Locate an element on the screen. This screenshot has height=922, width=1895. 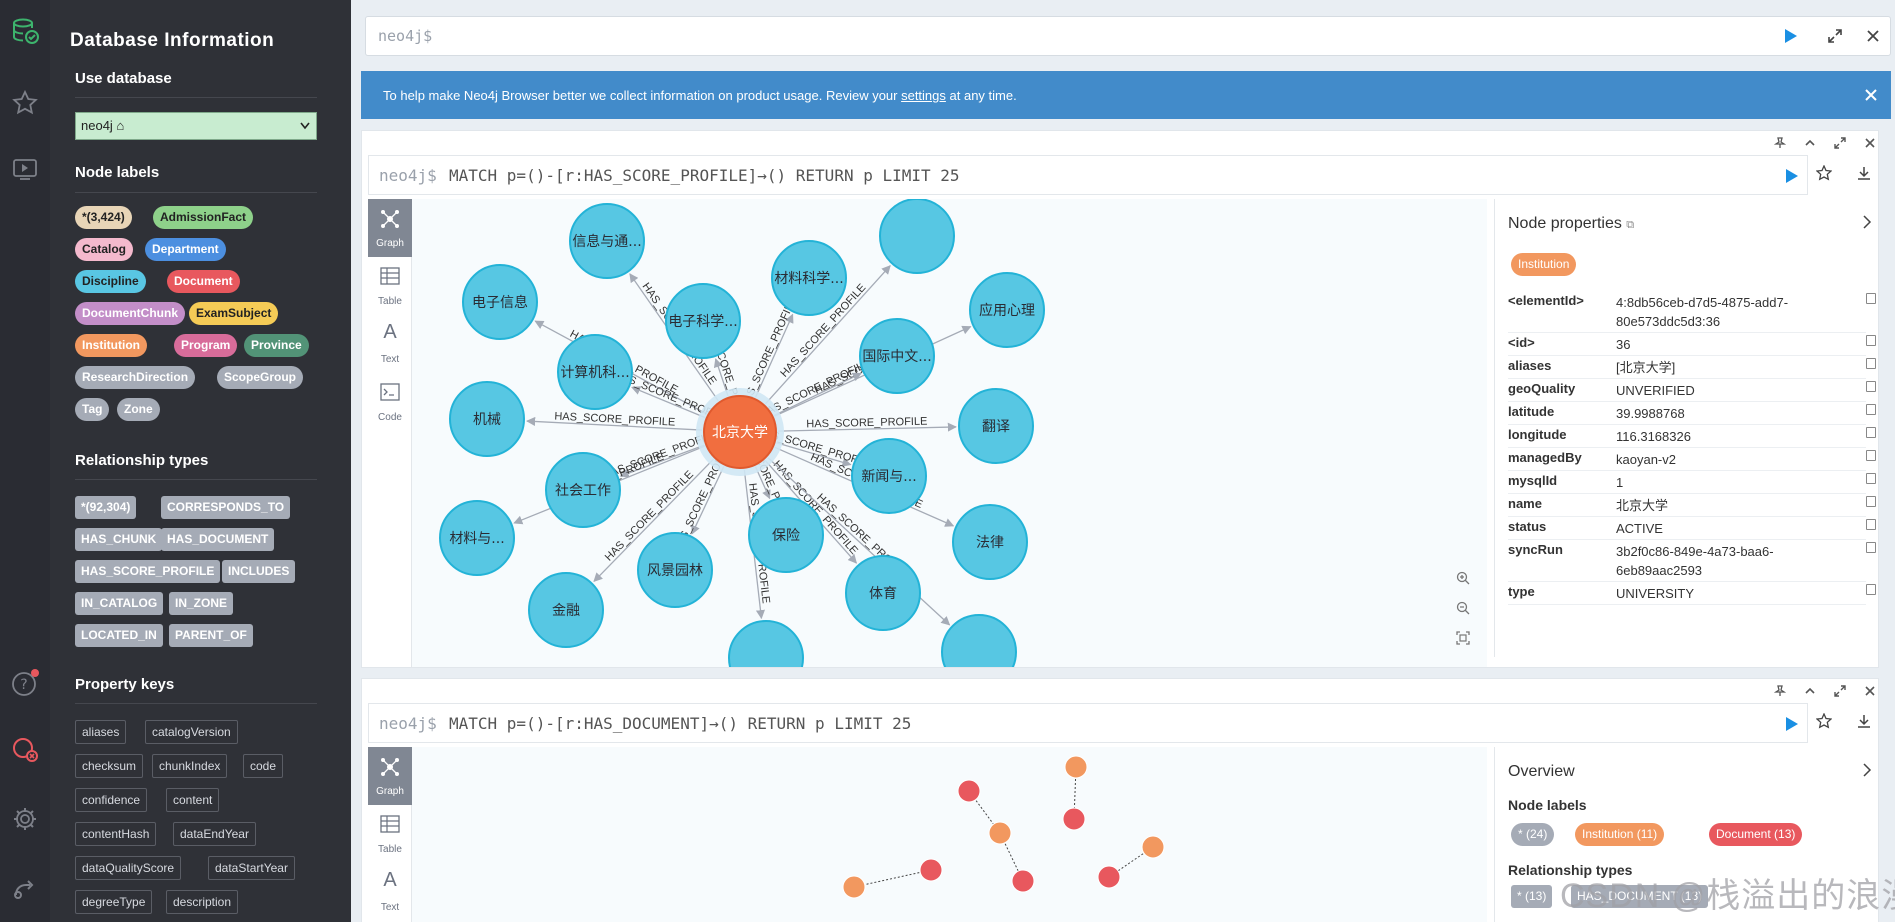
relationship-type-tag: IN_CATALOG is located at coordinates (119, 603).